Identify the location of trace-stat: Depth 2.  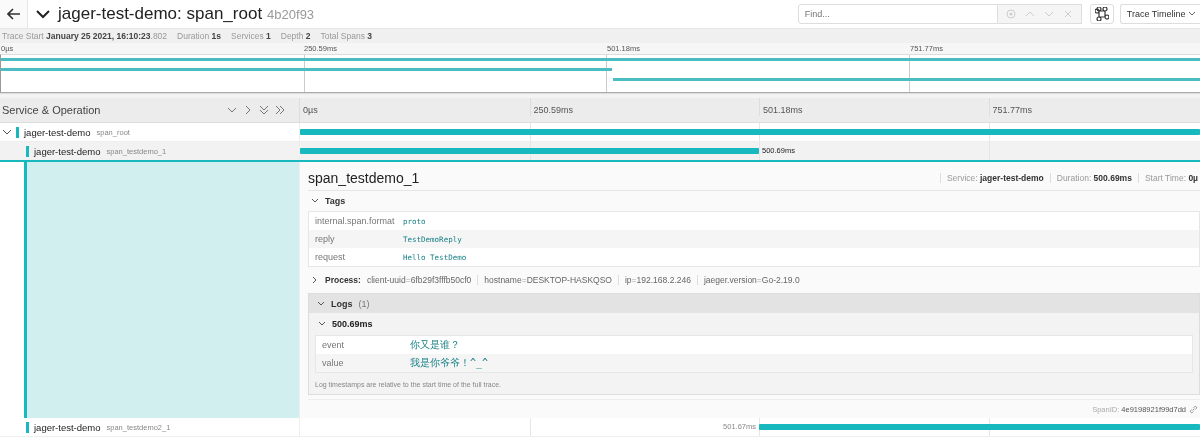
(295, 36).